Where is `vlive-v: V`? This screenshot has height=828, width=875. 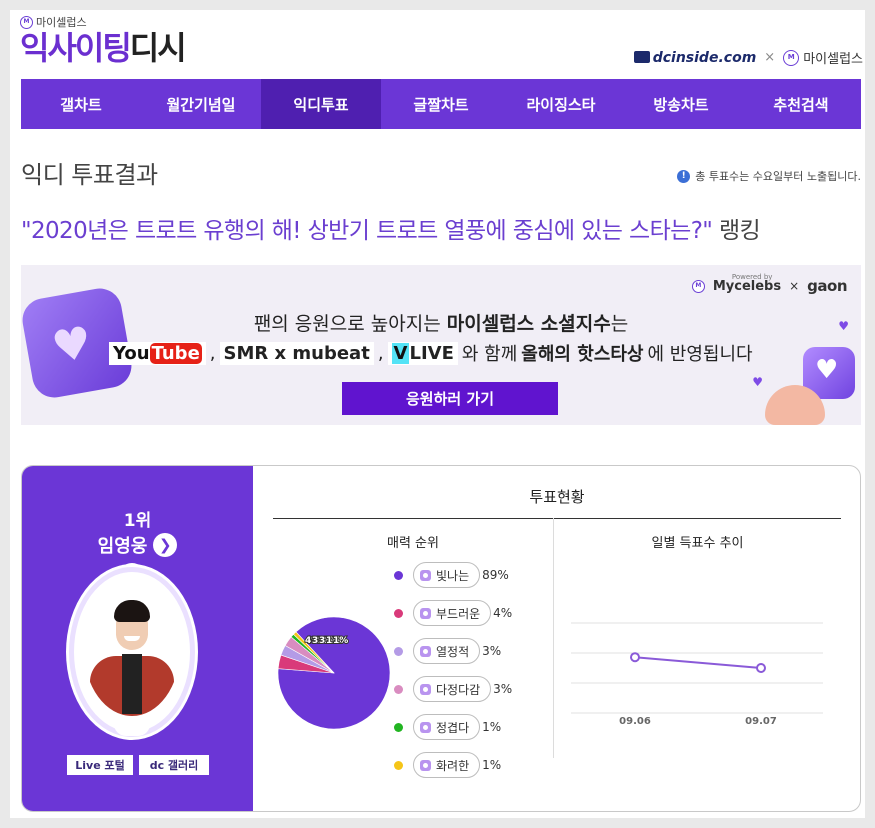
vlive-v: V is located at coordinates (400, 353).